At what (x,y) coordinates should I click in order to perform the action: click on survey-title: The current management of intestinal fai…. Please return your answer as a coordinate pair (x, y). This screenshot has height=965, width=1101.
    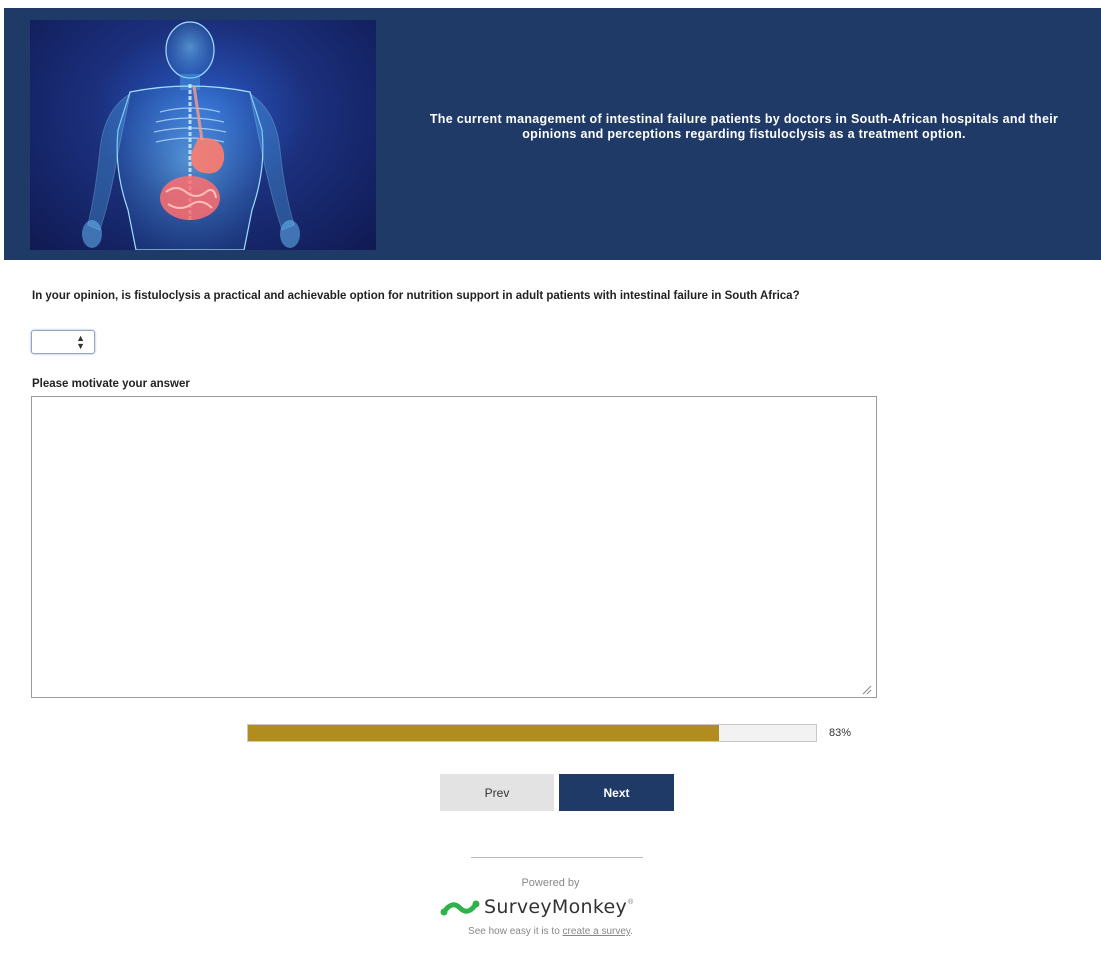
    Looking at the image, I should click on (744, 126).